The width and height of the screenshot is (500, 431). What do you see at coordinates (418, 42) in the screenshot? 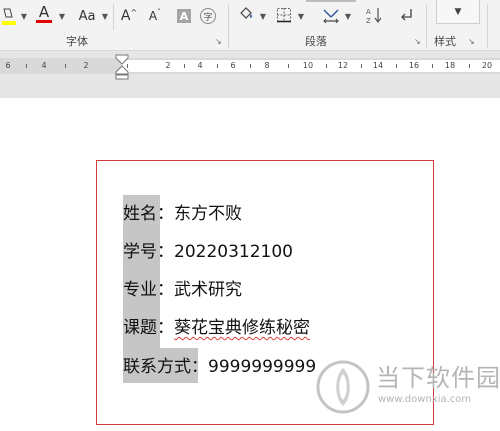
I see `paragraph-dialog-launcher: ↘` at bounding box center [418, 42].